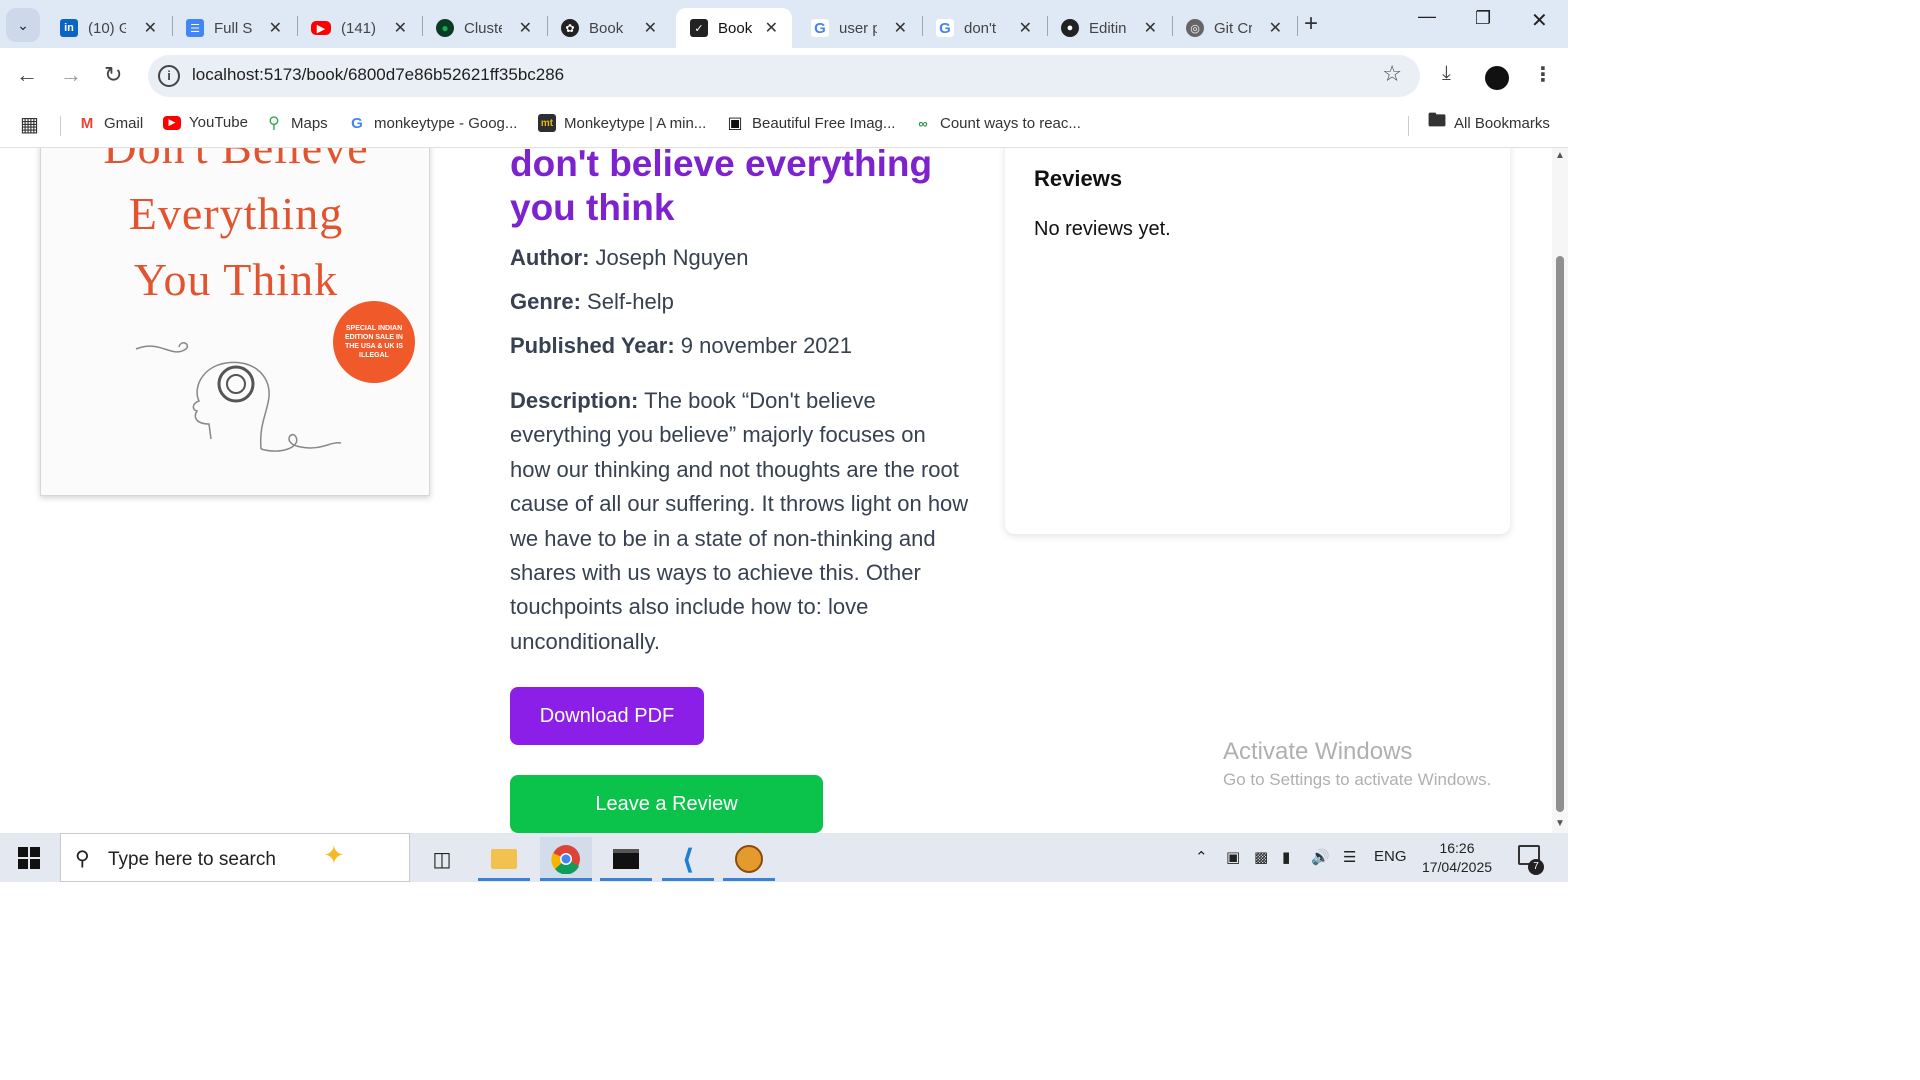 The image size is (1920, 1080). What do you see at coordinates (1357, 779) in the screenshot?
I see `watermark-subtitle: Go to Settings to activate Windows.` at bounding box center [1357, 779].